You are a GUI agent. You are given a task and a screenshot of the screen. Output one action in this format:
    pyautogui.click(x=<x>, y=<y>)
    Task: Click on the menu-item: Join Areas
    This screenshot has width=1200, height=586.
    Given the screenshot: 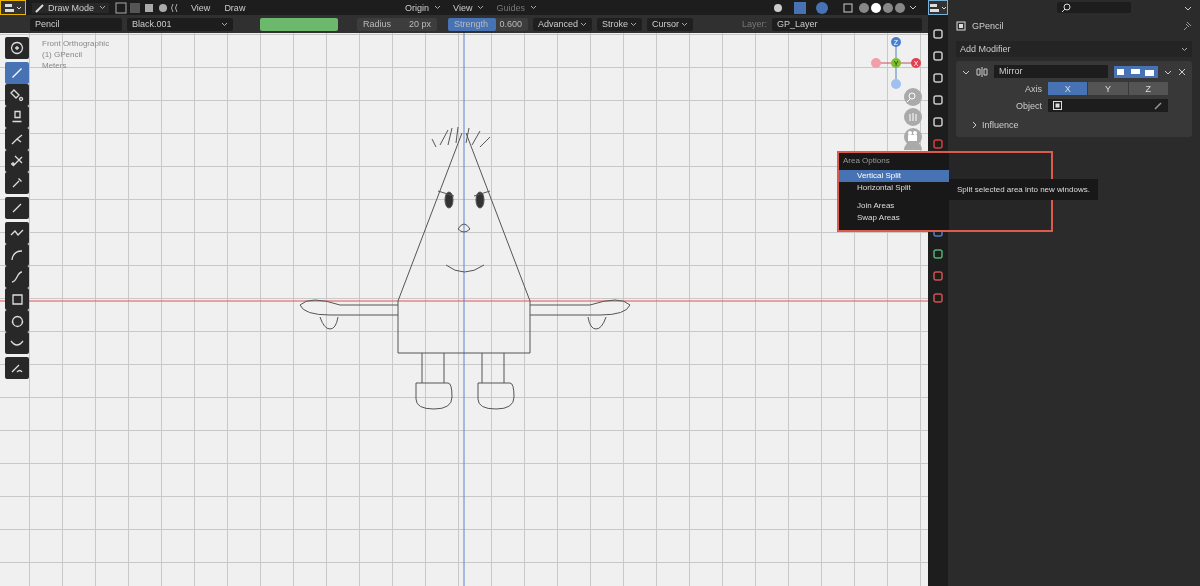 What is the action you would take?
    pyautogui.click(x=894, y=206)
    